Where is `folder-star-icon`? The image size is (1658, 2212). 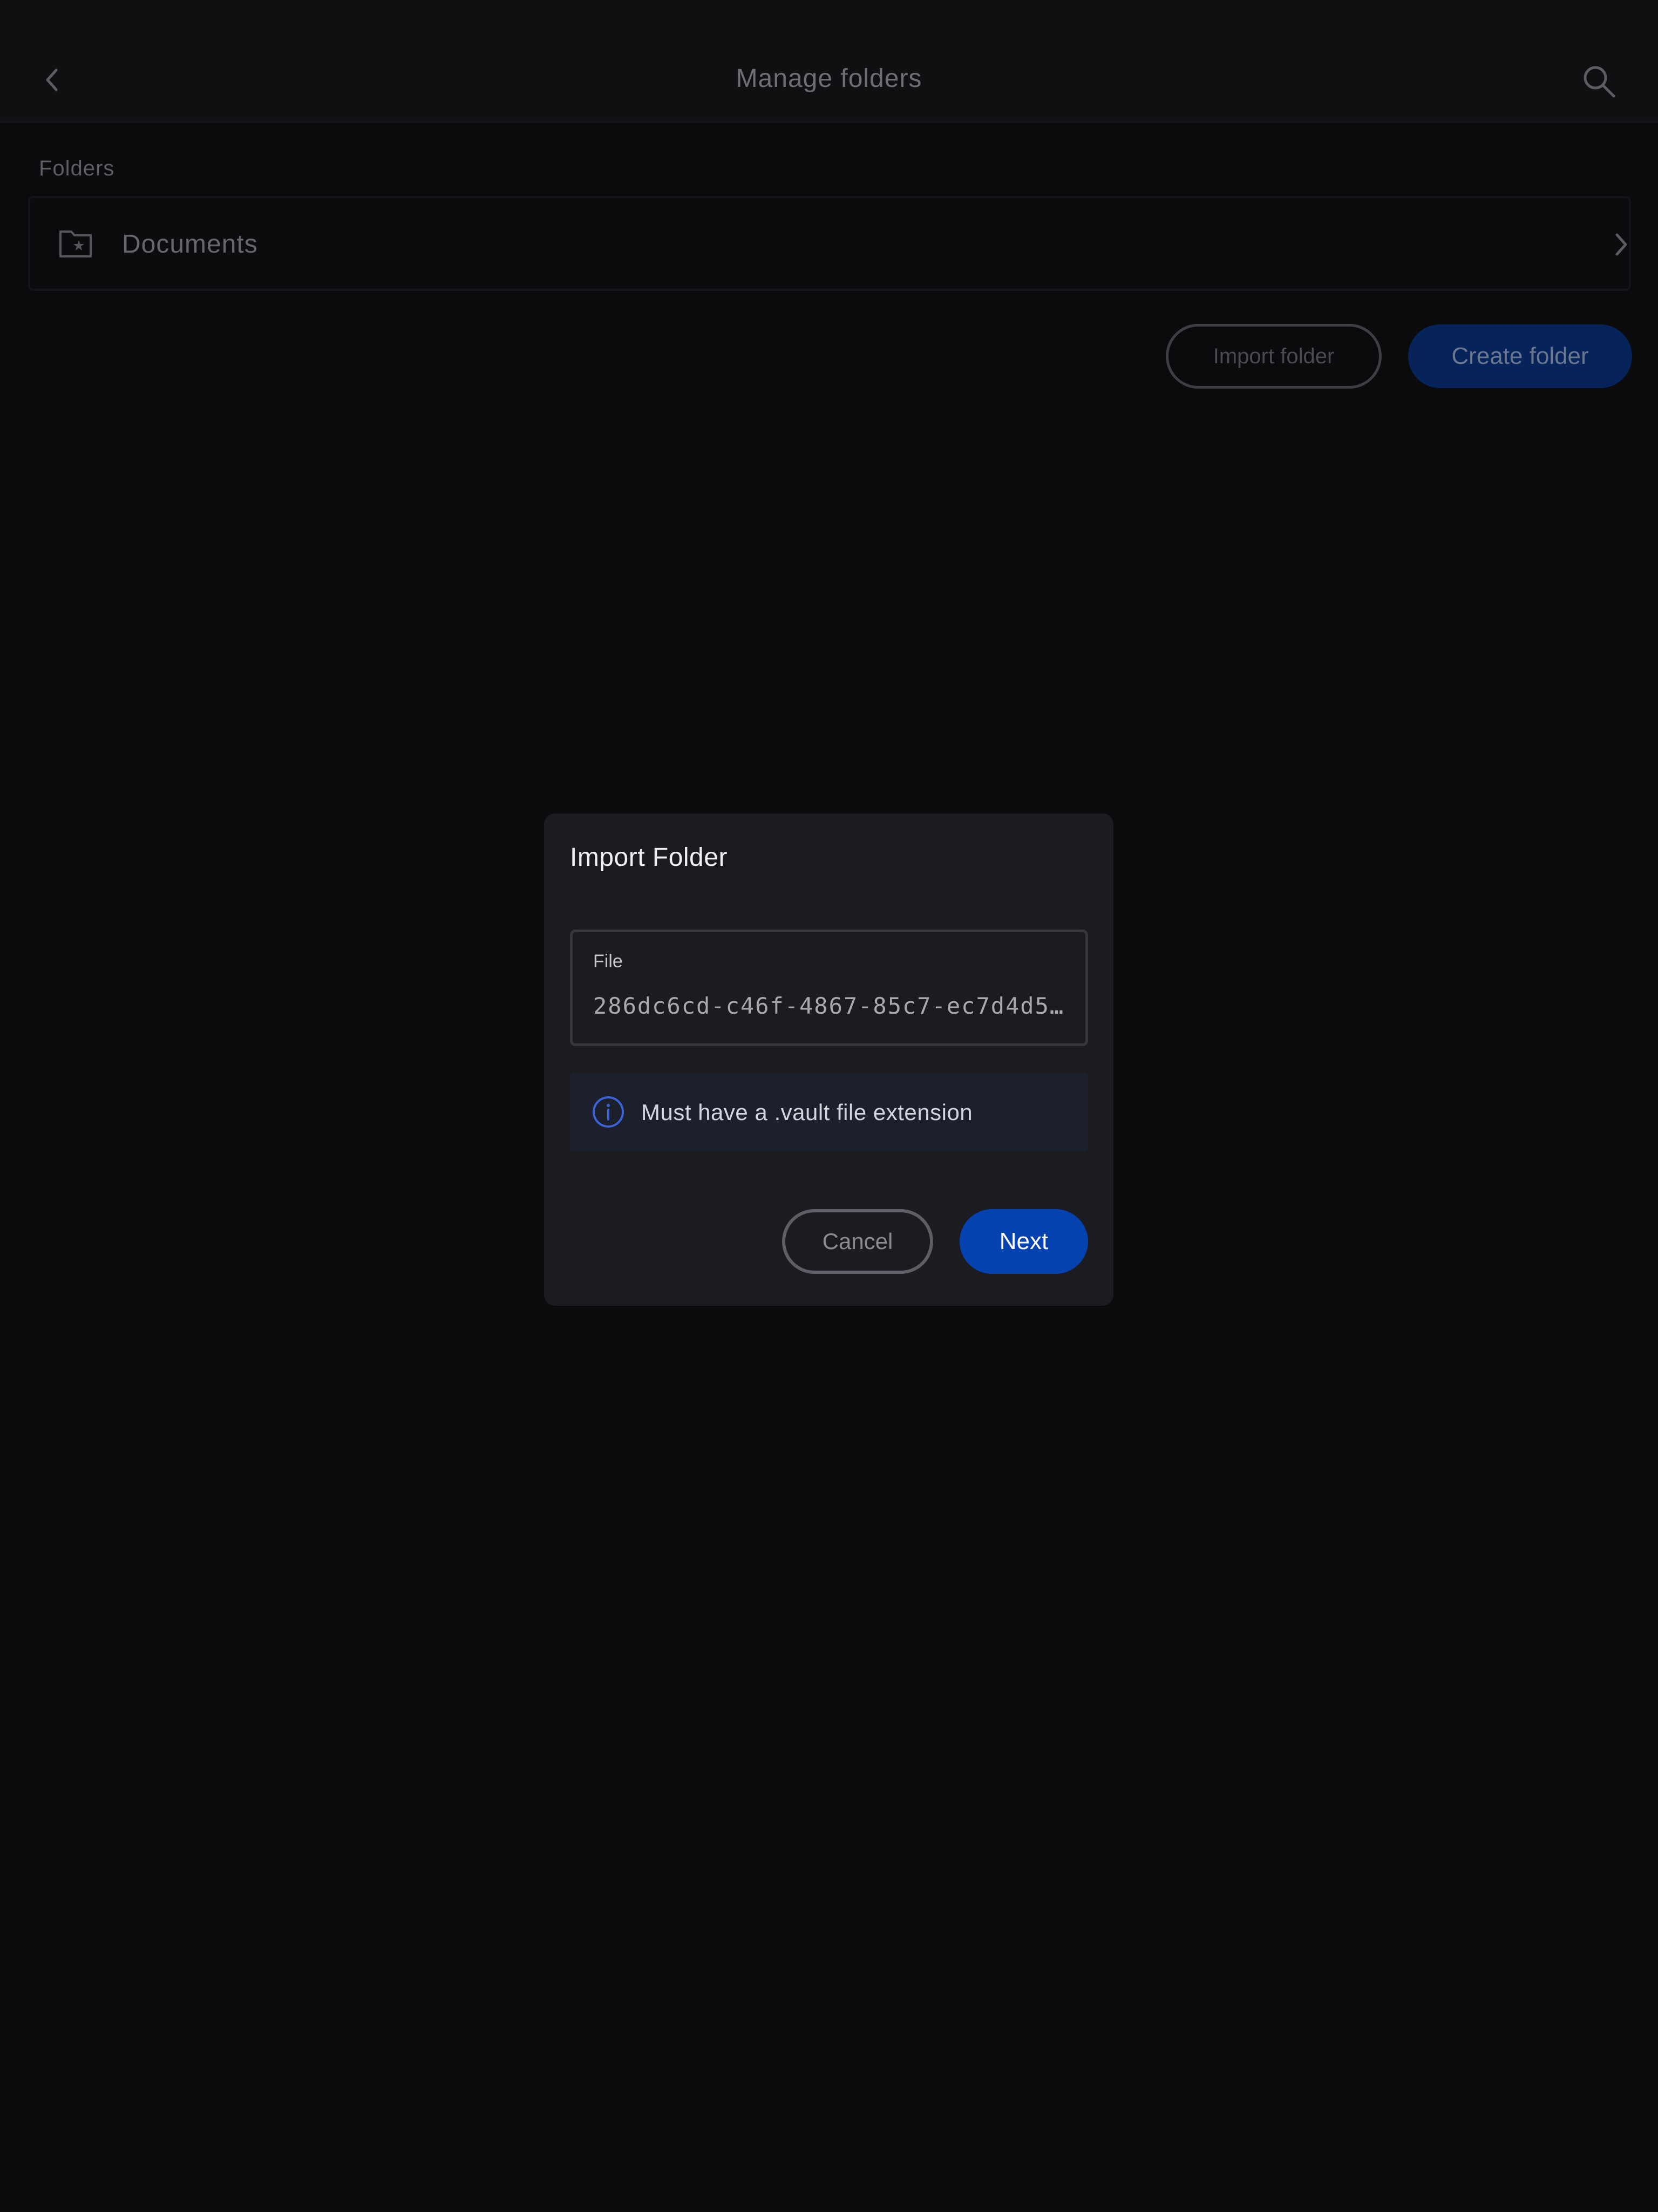
folder-star-icon is located at coordinates (75, 243).